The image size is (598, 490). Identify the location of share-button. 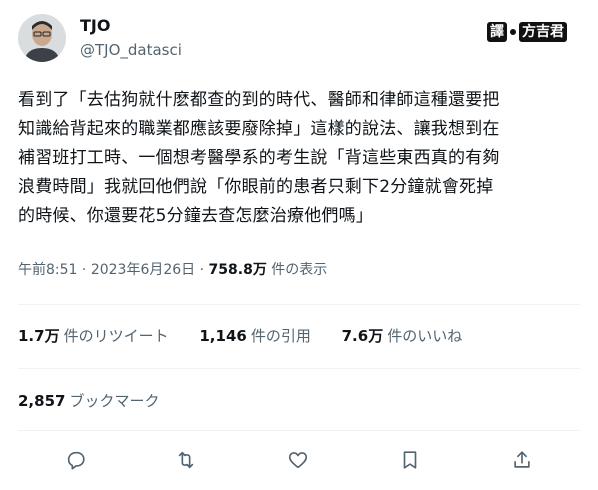
(522, 460).